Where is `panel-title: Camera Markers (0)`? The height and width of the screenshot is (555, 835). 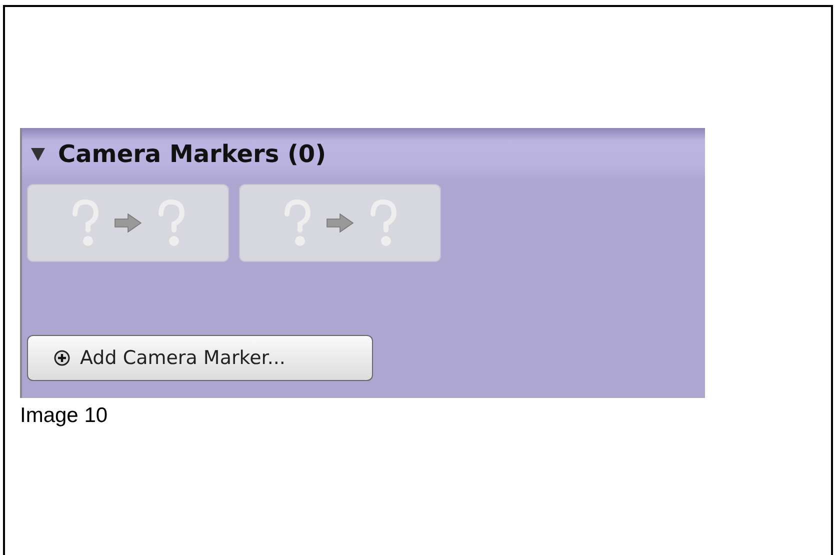 panel-title: Camera Markers (0) is located at coordinates (192, 154).